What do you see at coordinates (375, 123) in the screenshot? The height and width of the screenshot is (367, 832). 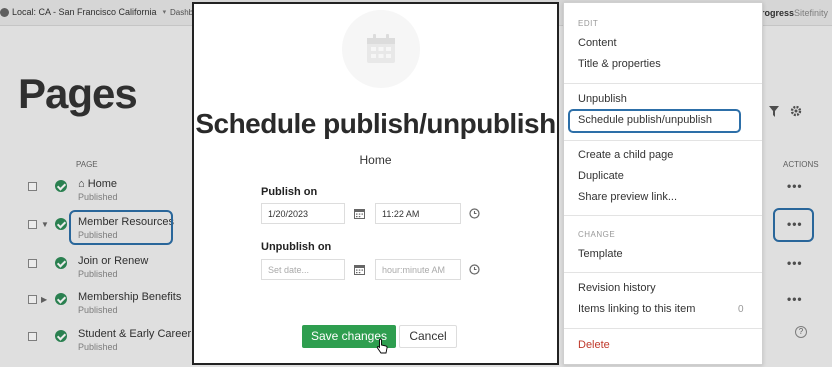 I see `dialog-title: Schedule publish/unpublish` at bounding box center [375, 123].